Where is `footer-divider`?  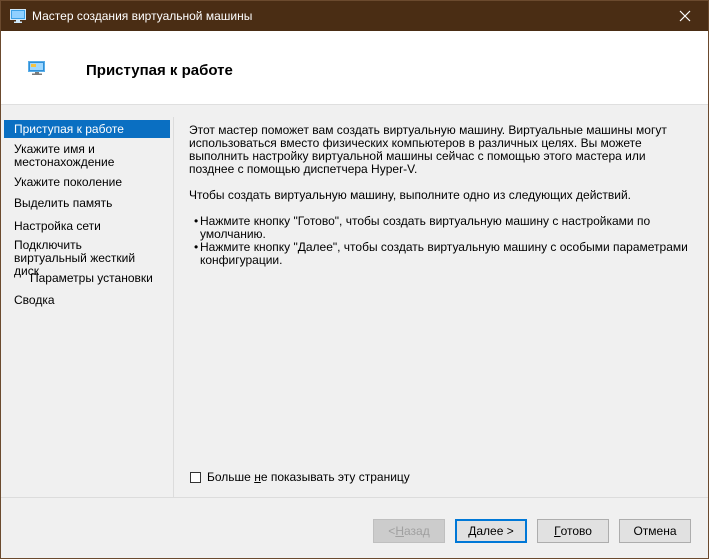
footer-divider is located at coordinates (354, 497).